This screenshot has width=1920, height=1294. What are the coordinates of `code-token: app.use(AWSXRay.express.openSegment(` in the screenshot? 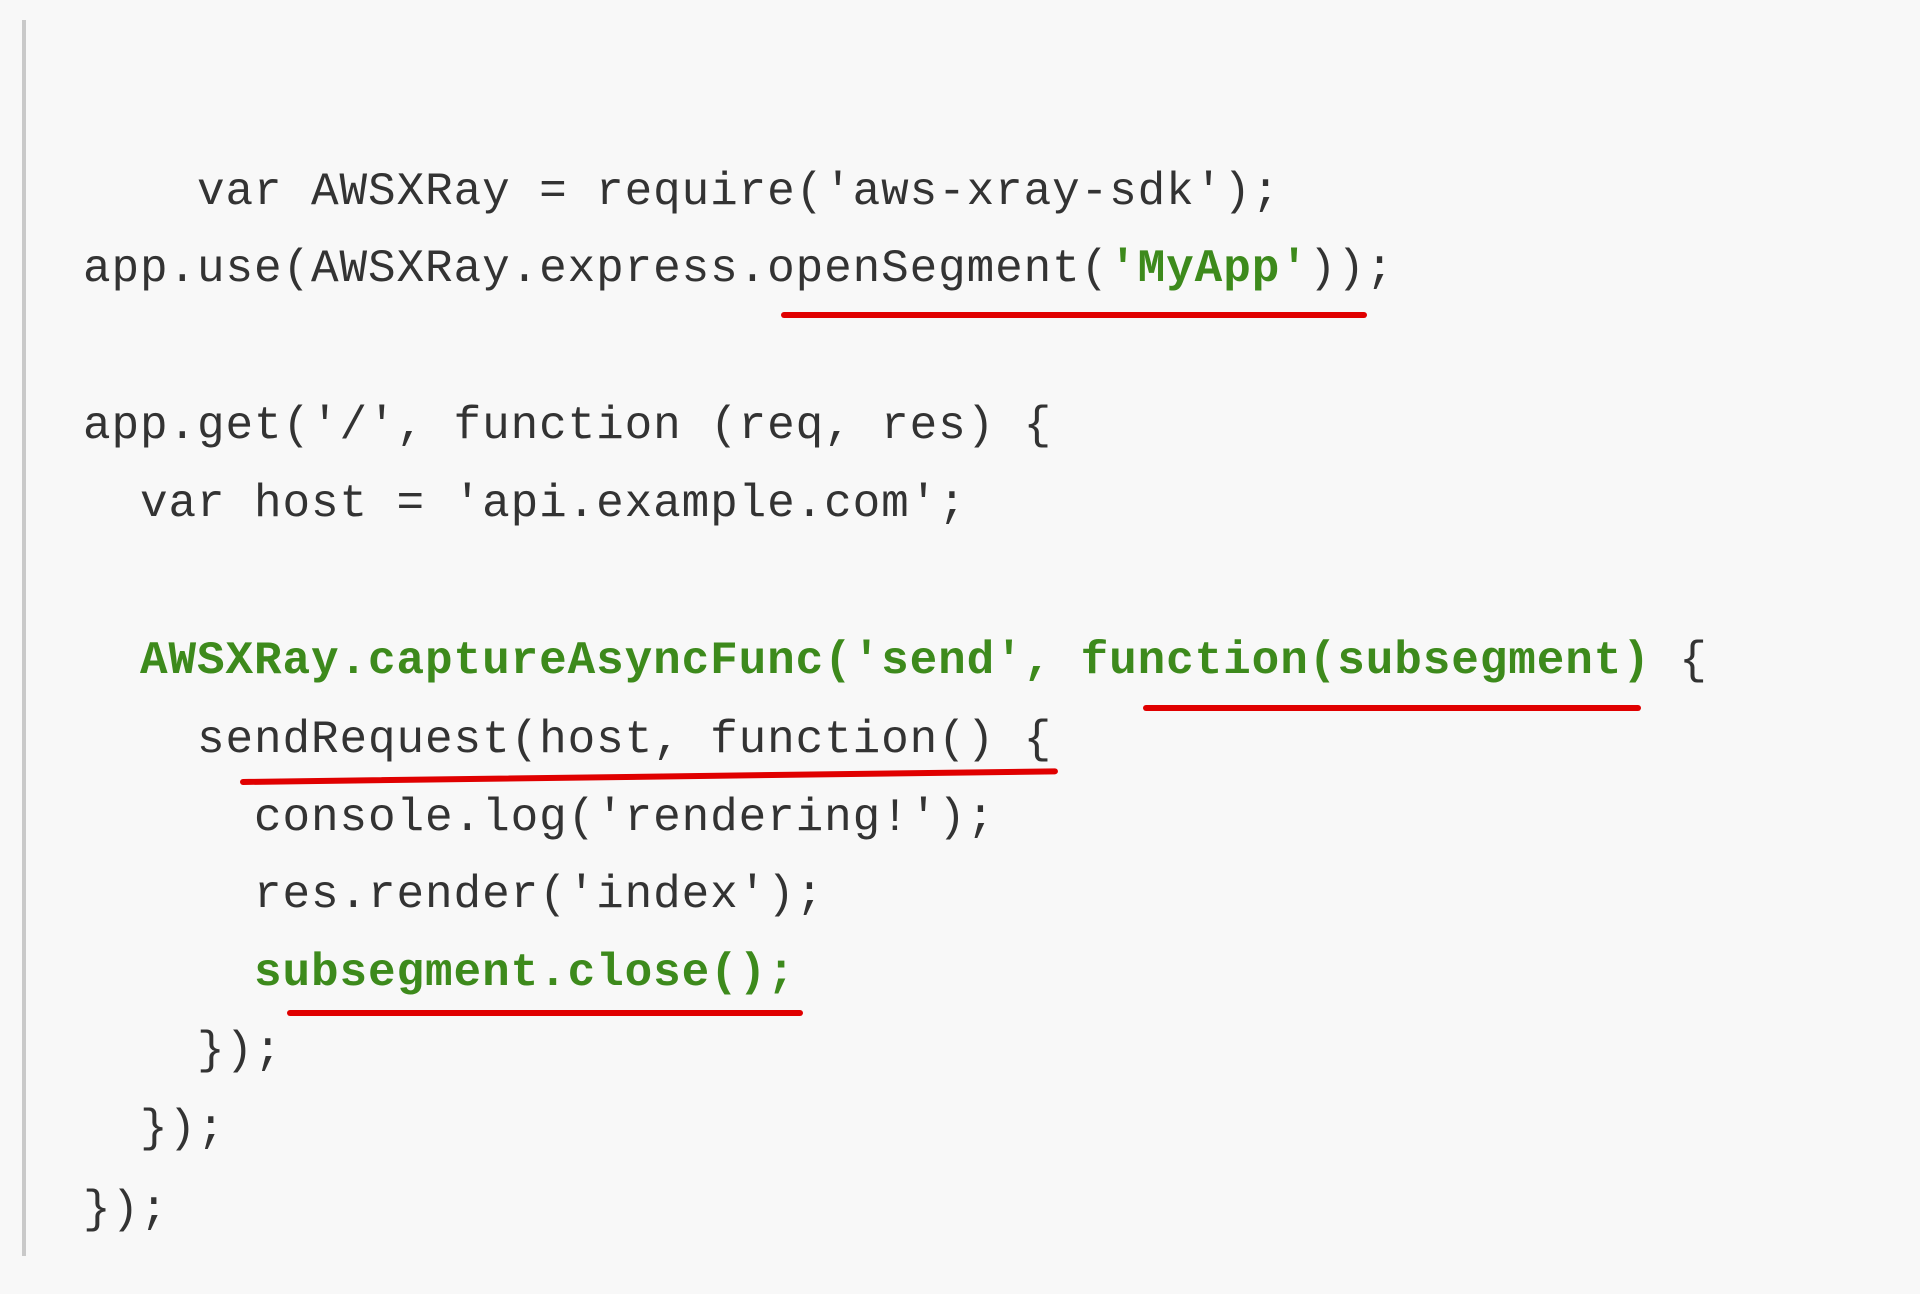 It's located at (596, 269).